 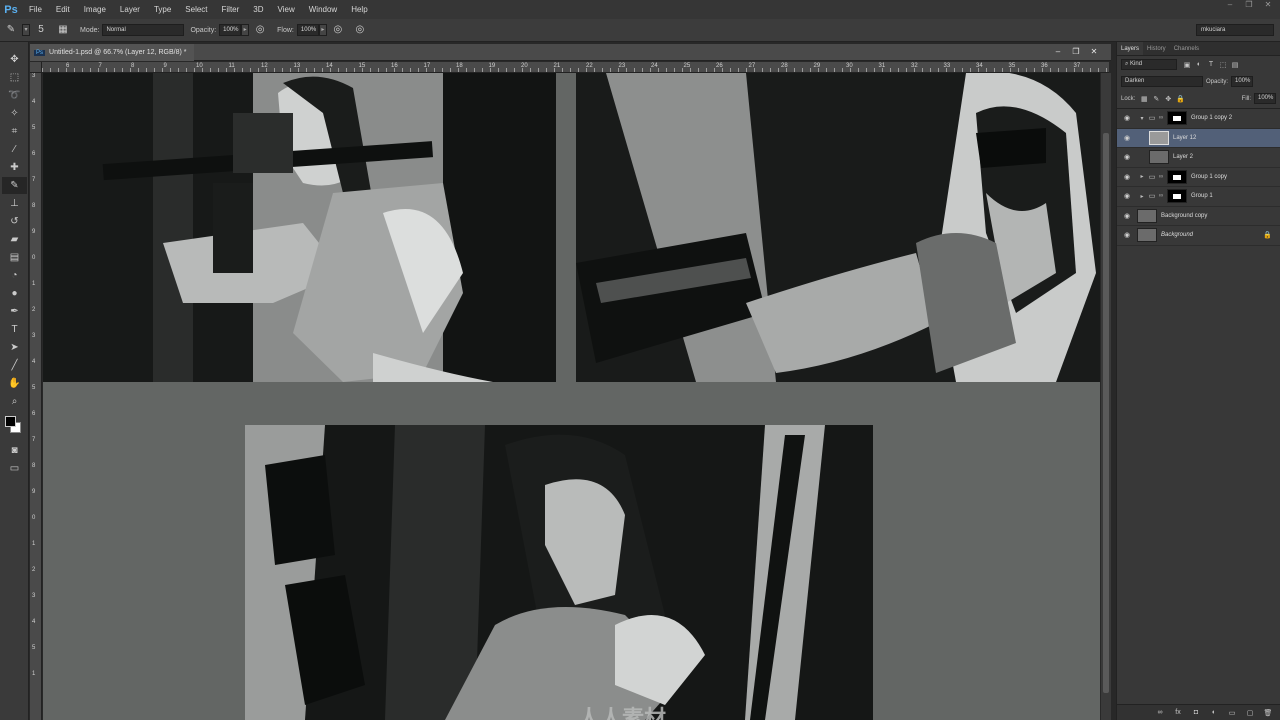 What do you see at coordinates (260, 30) in the screenshot?
I see `pressure-opacity-icon: ◎` at bounding box center [260, 30].